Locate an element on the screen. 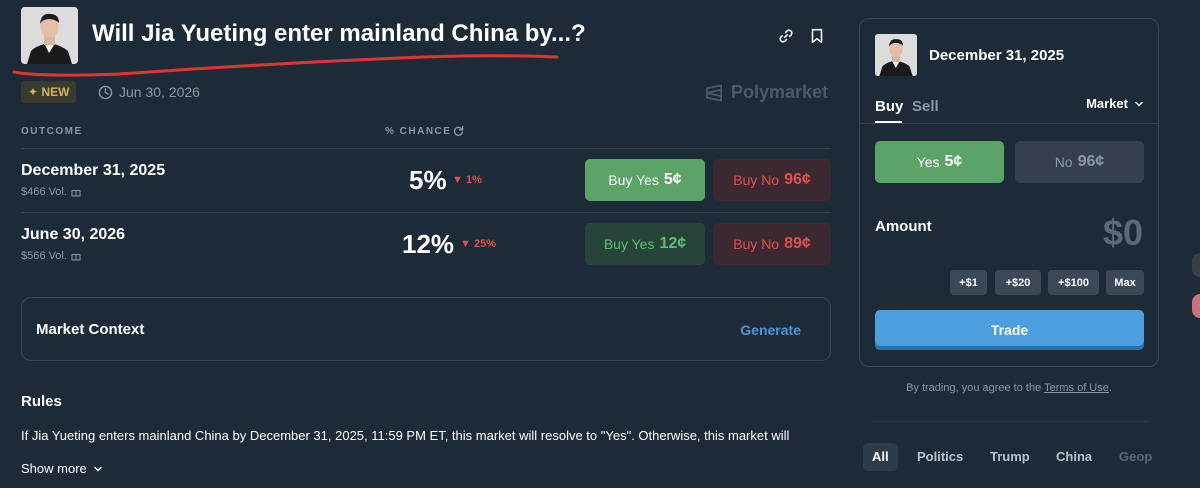 This screenshot has height=488, width=1200. rules-heading: Rules is located at coordinates (41, 401).